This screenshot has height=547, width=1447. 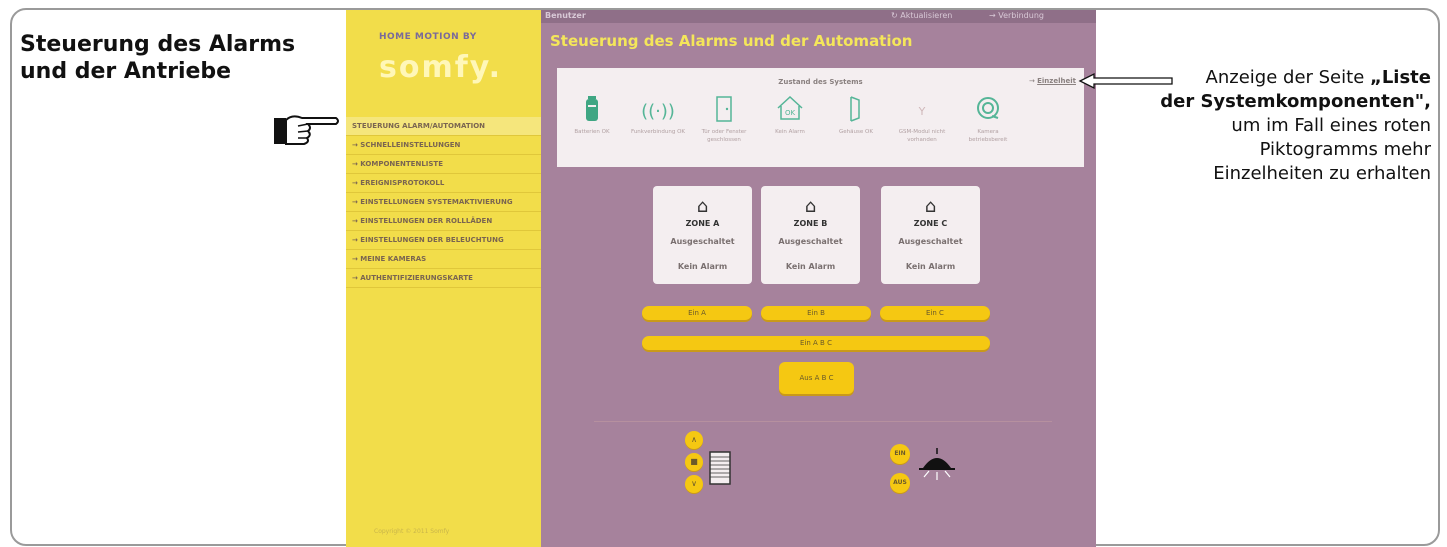 I want to click on somfy-logo: somfy., so click(x=440, y=67).